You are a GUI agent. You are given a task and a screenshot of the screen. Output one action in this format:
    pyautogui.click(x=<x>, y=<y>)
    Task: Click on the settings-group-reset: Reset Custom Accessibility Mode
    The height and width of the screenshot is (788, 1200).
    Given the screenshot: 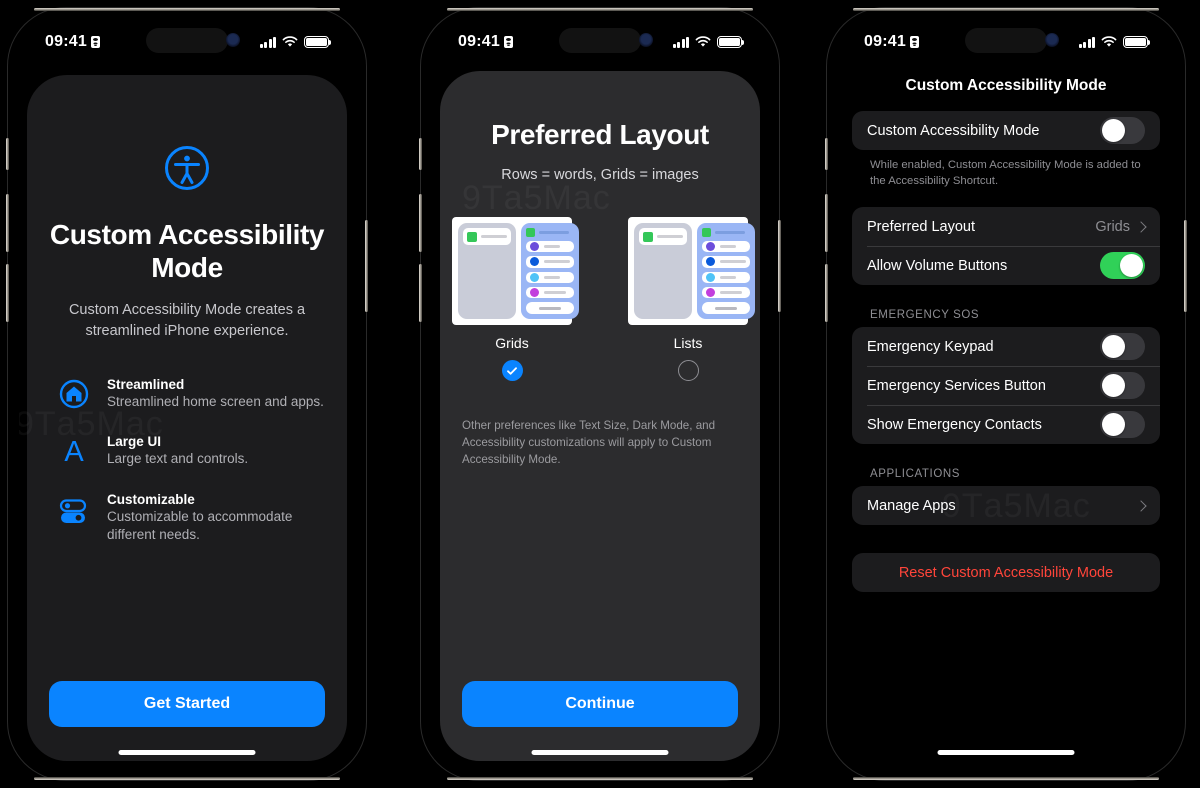 What is the action you would take?
    pyautogui.click(x=1006, y=573)
    